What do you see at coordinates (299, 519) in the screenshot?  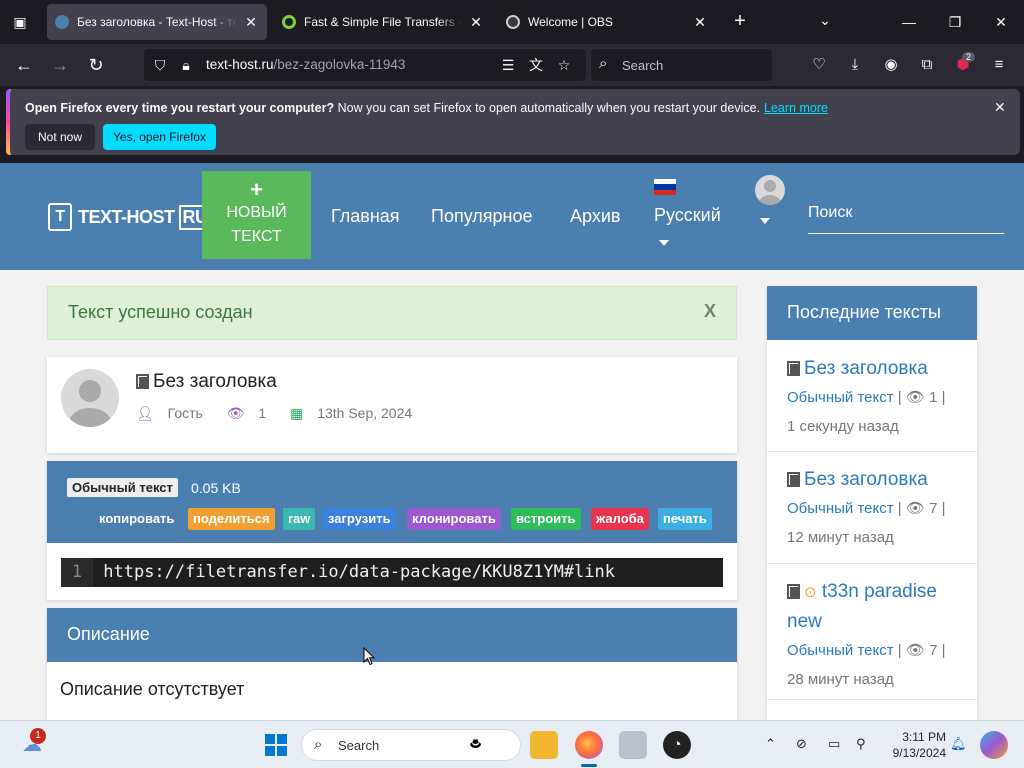 I see `raw-button: raw` at bounding box center [299, 519].